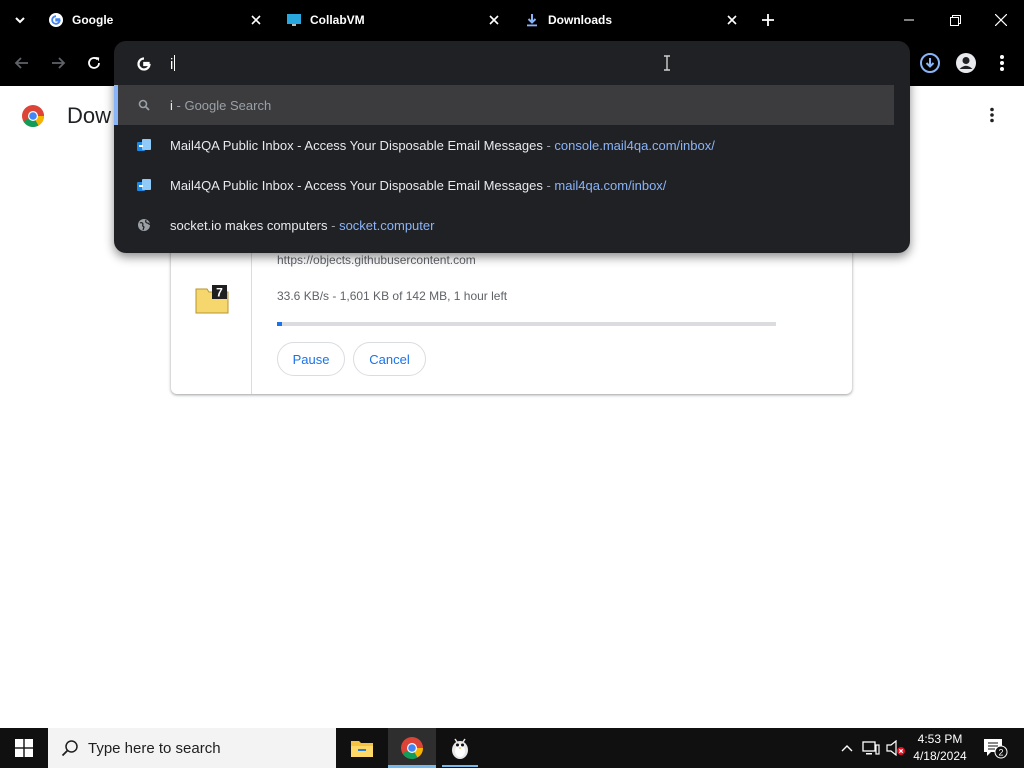 The width and height of the screenshot is (1024, 768). Describe the element at coordinates (219, 293) in the screenshot. I see `file-icon-badge: 7` at that location.